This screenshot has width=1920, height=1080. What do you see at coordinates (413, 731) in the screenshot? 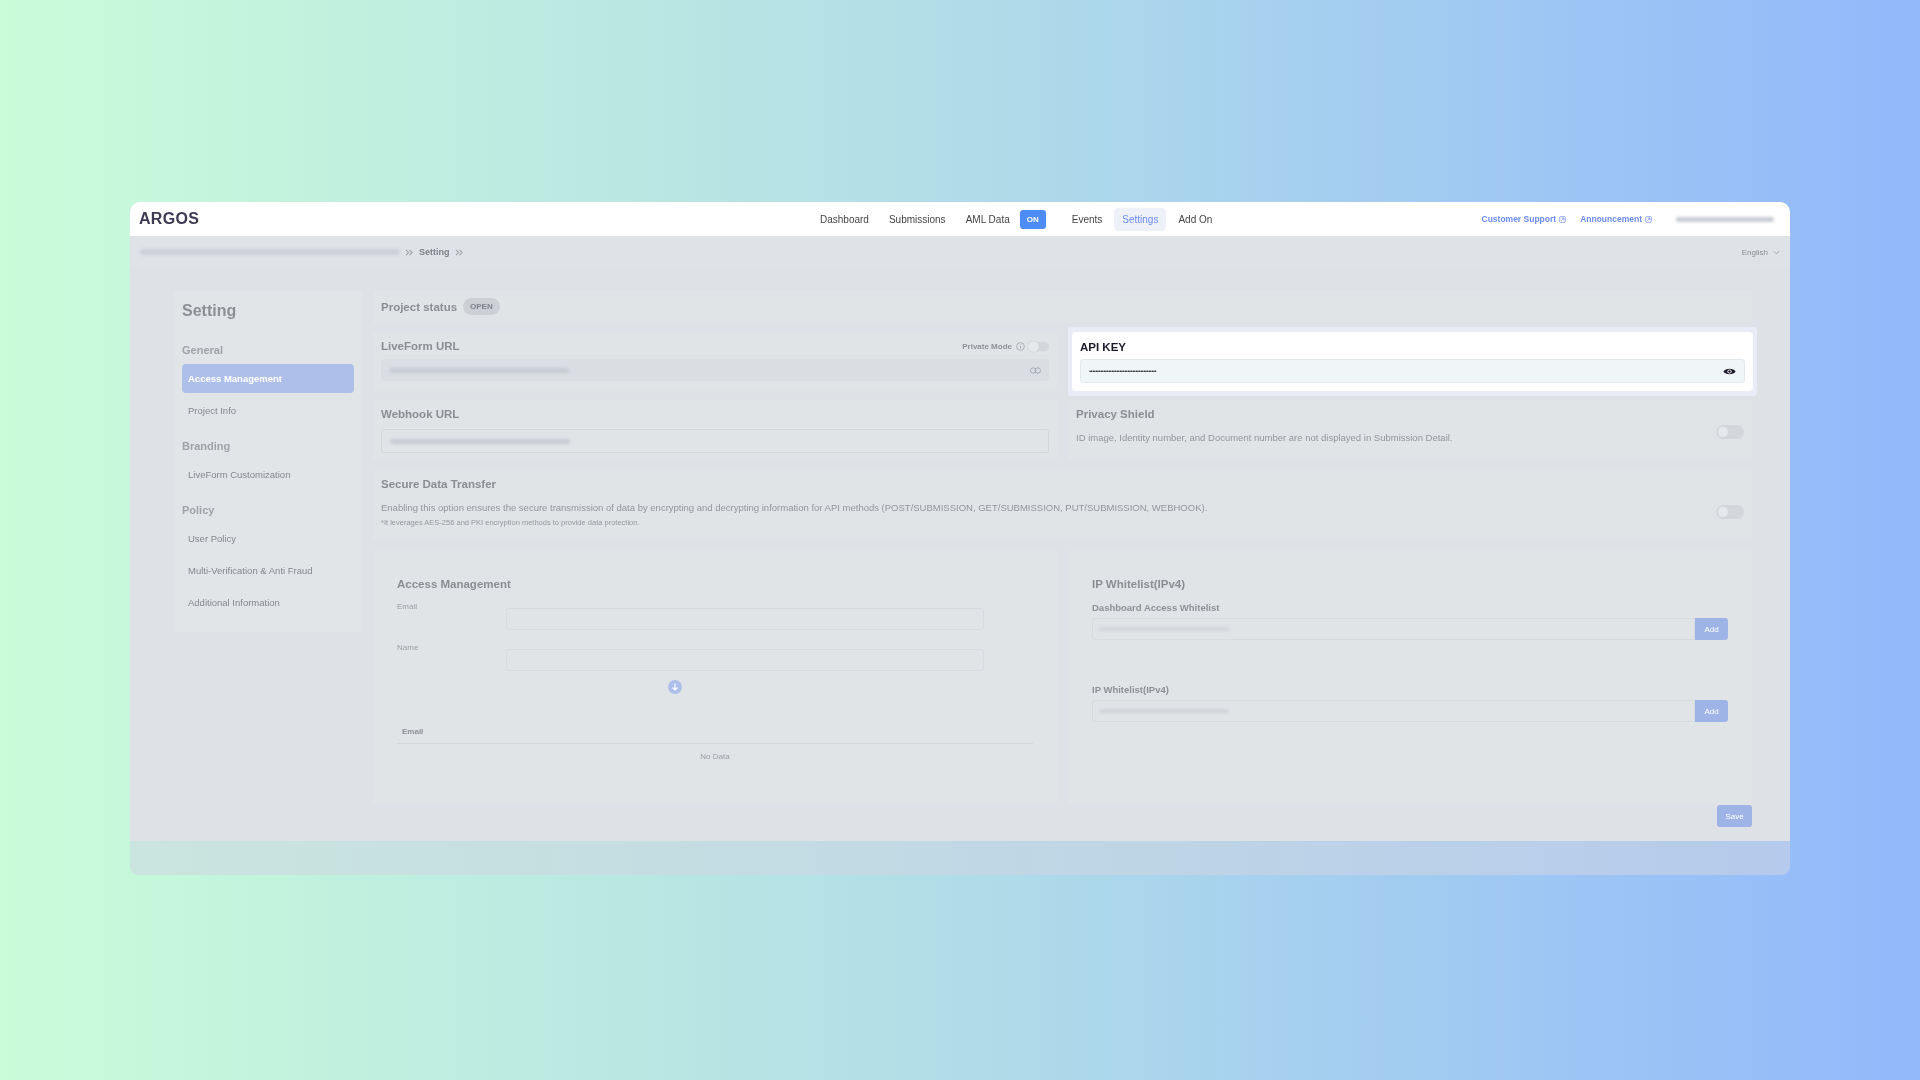
I see `column-header: Email` at bounding box center [413, 731].